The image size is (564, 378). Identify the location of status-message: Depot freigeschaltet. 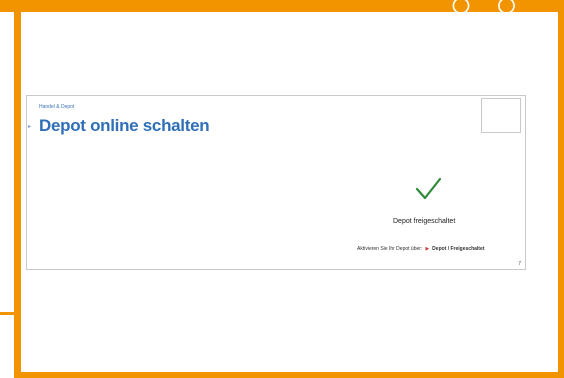
(424, 221).